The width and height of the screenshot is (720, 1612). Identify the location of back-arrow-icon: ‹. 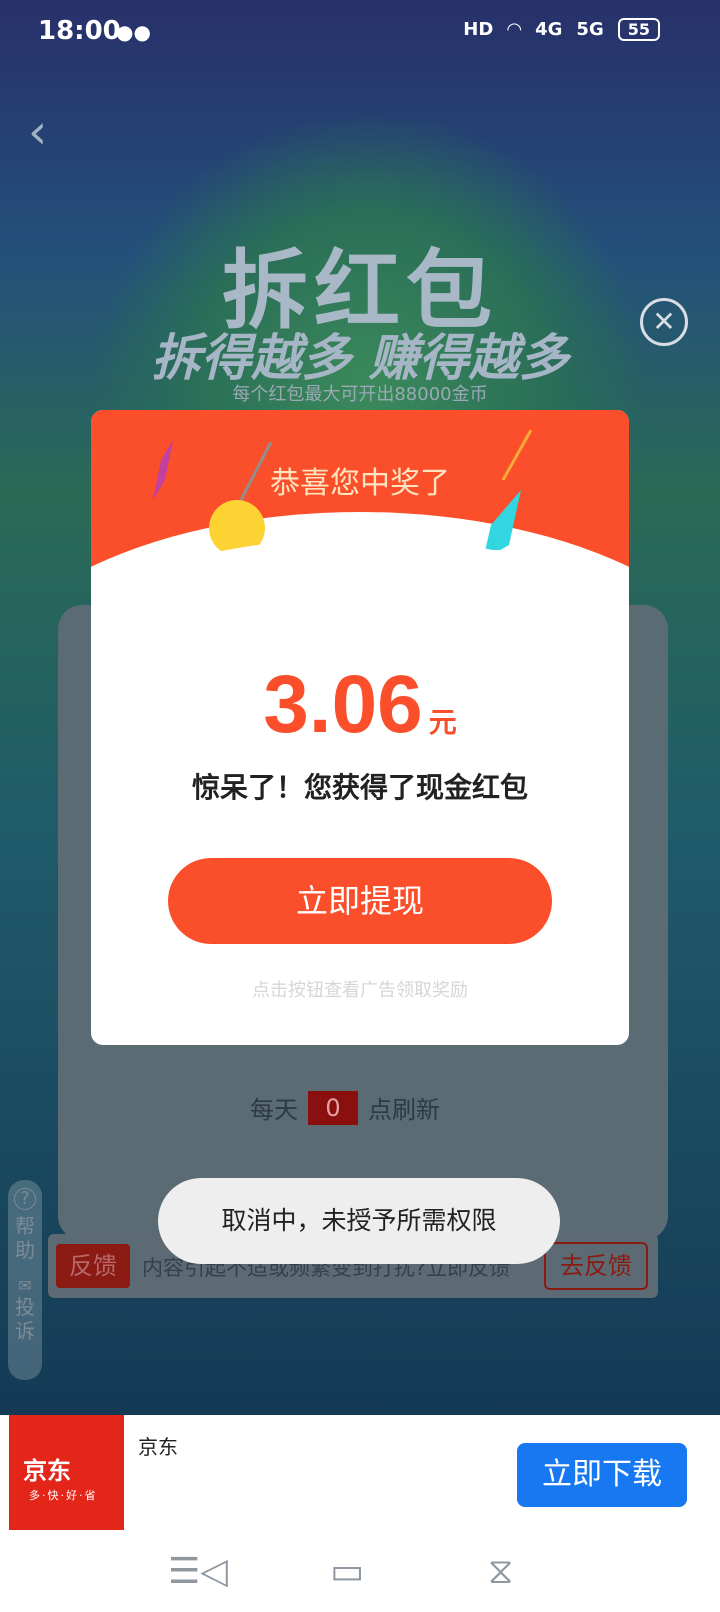
(37, 132).